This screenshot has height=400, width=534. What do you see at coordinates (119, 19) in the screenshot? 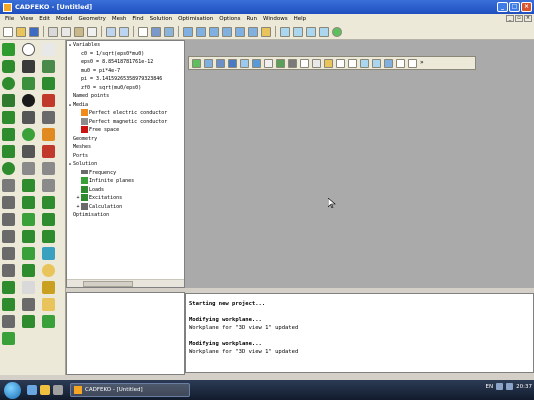
I see `menu-mesh: Mesh` at bounding box center [119, 19].